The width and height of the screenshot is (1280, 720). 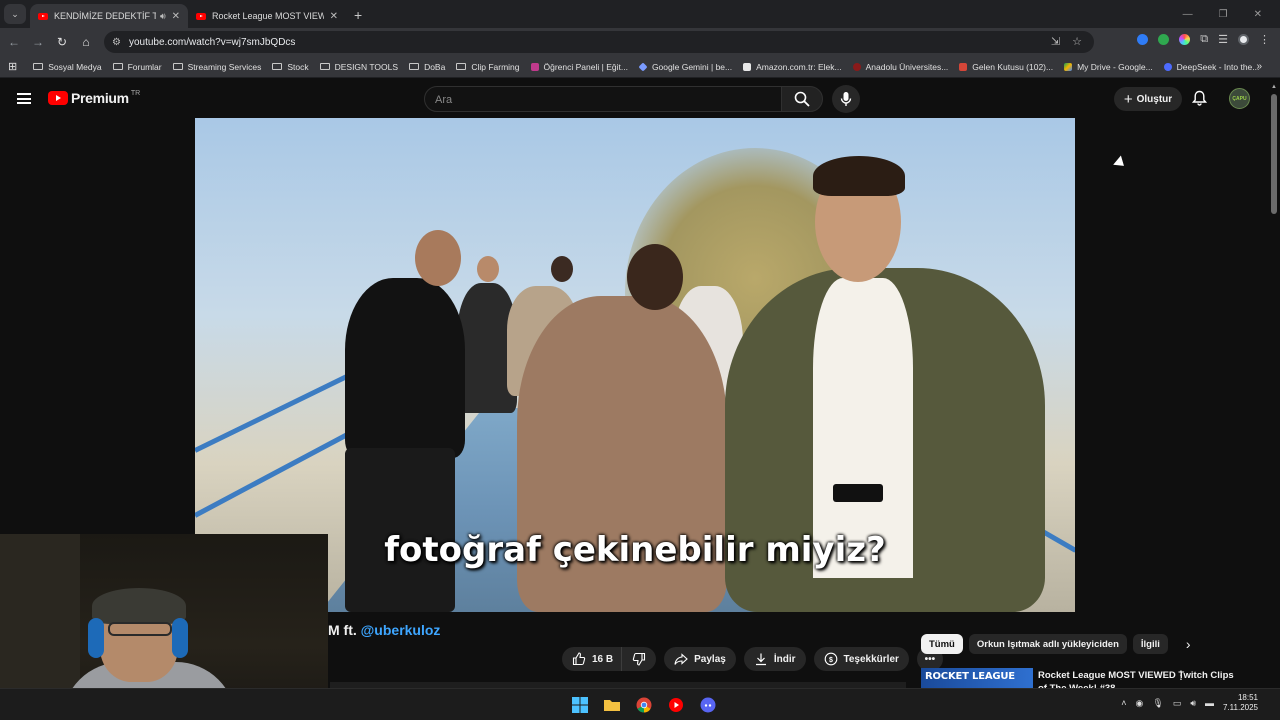 What do you see at coordinates (1239, 98) in the screenshot?
I see `account-avatar: ÇAPU` at bounding box center [1239, 98].